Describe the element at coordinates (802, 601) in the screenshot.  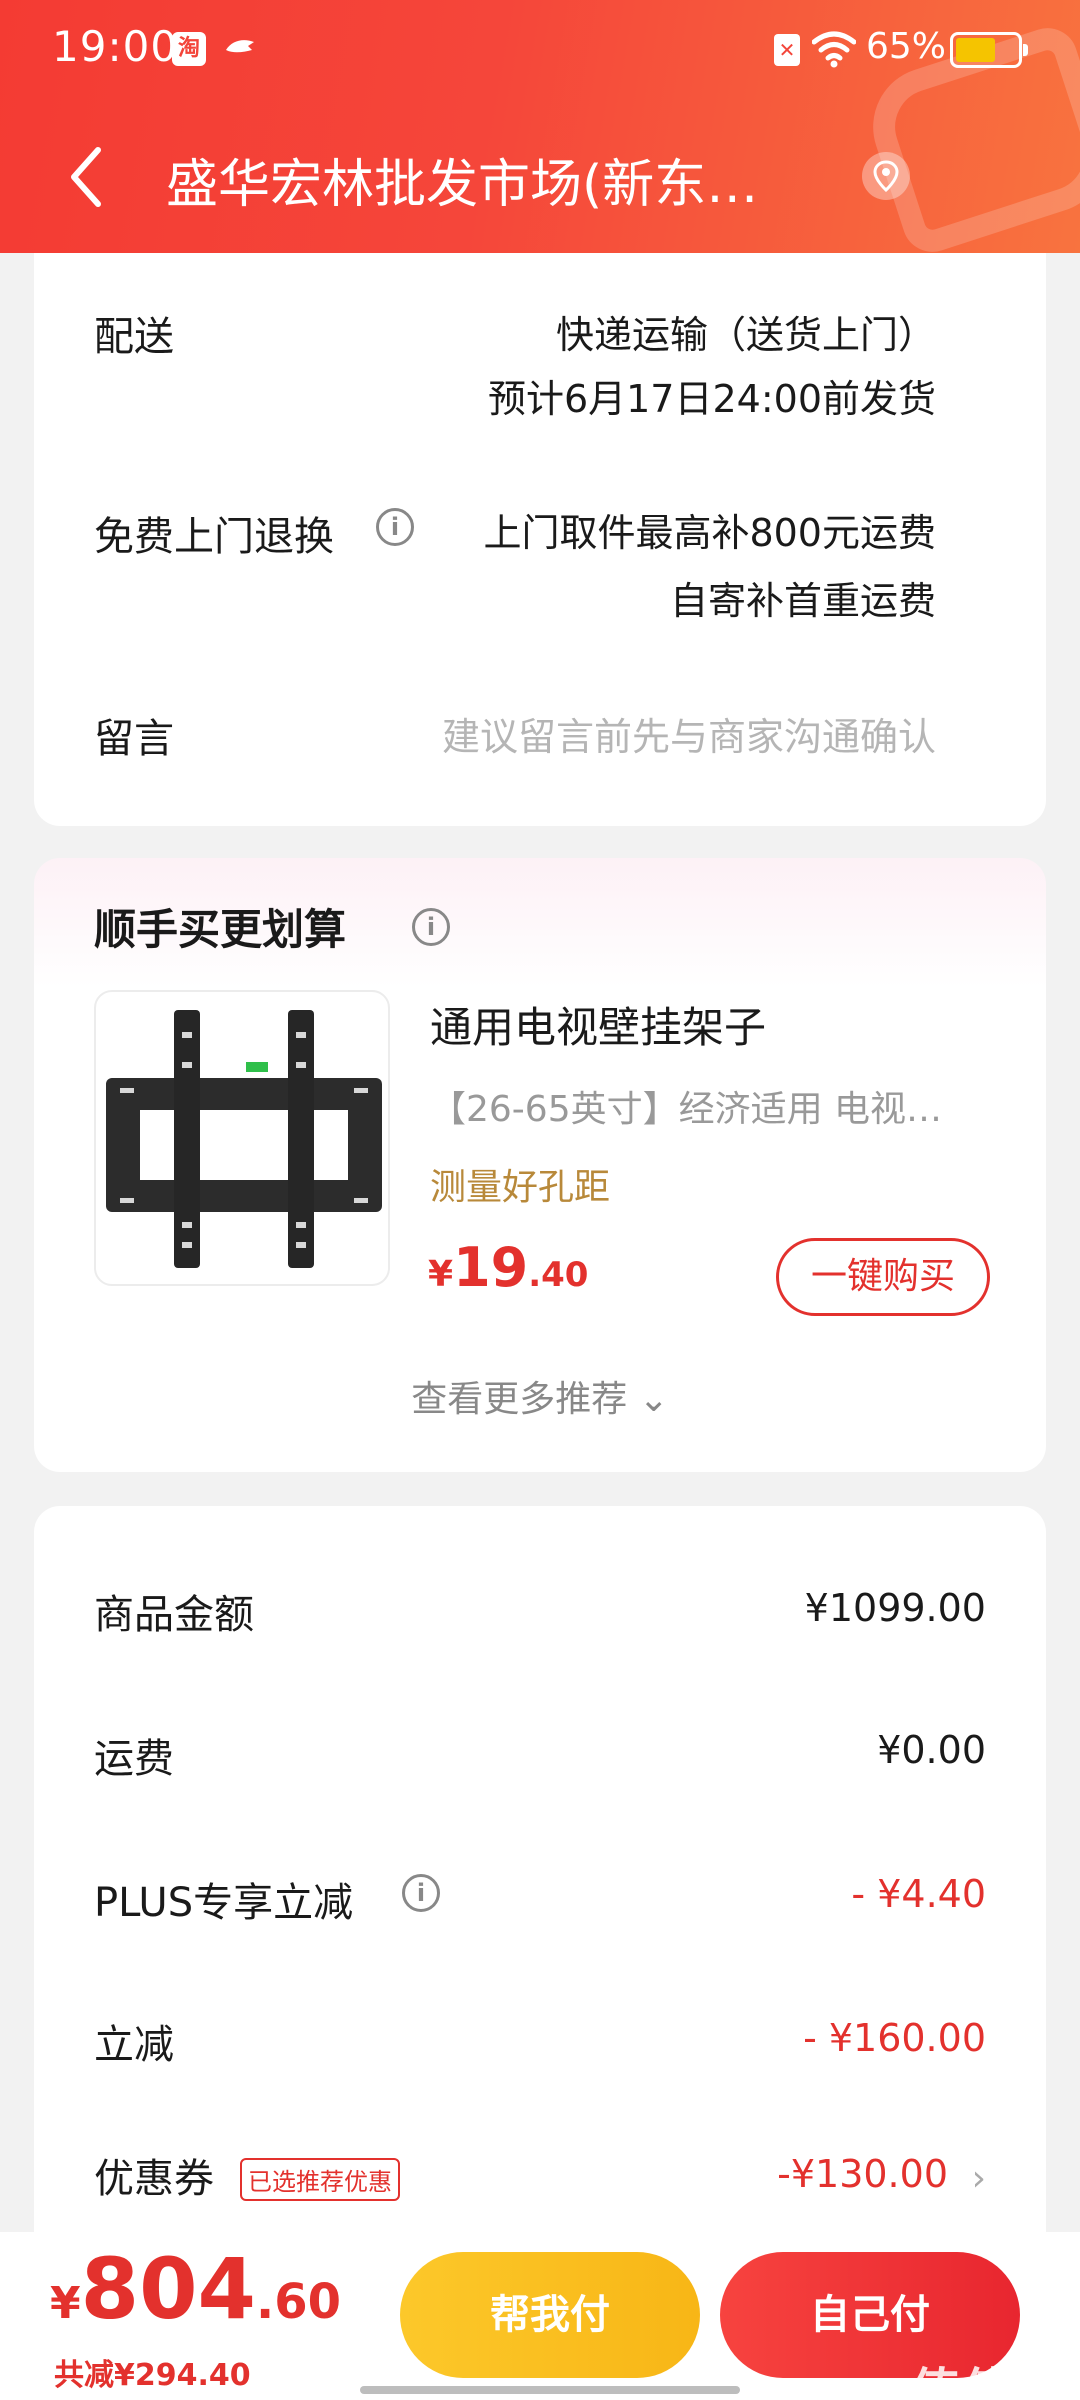
I see `free-return-note: 自寄补首重运费` at that location.